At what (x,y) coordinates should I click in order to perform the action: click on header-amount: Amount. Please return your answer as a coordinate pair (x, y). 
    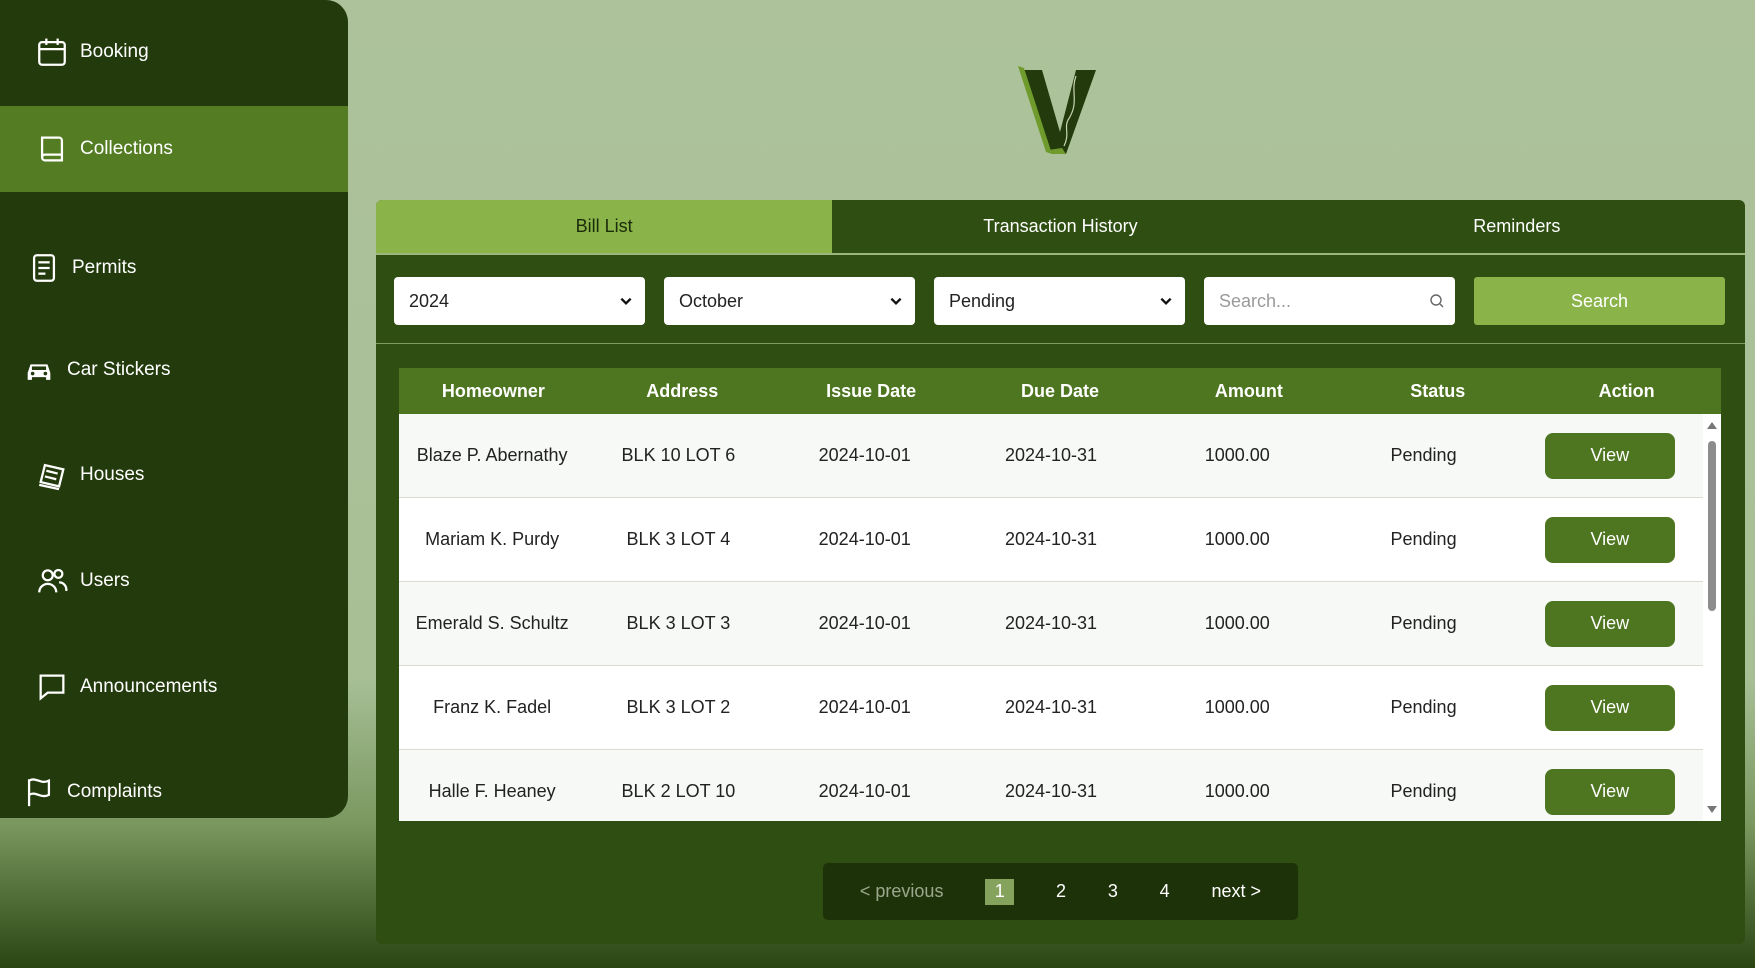
    Looking at the image, I should click on (1248, 390).